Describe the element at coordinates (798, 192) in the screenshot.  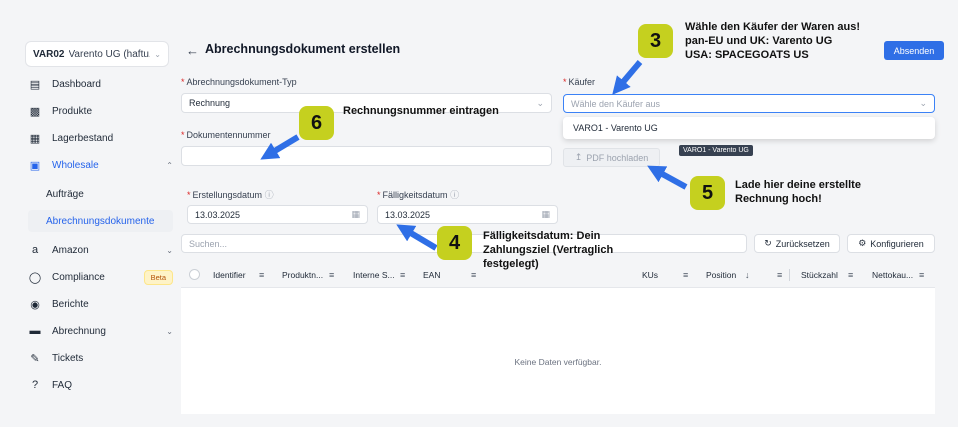
I see `annotation-note-5: Lade hier deine erstellte Rechnung hoch!` at that location.